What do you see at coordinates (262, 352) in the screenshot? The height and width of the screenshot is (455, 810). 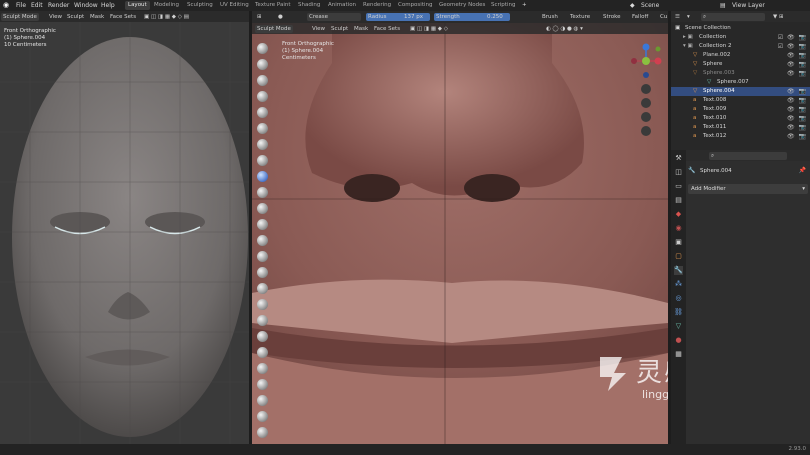 I see `pose-brush-icon` at bounding box center [262, 352].